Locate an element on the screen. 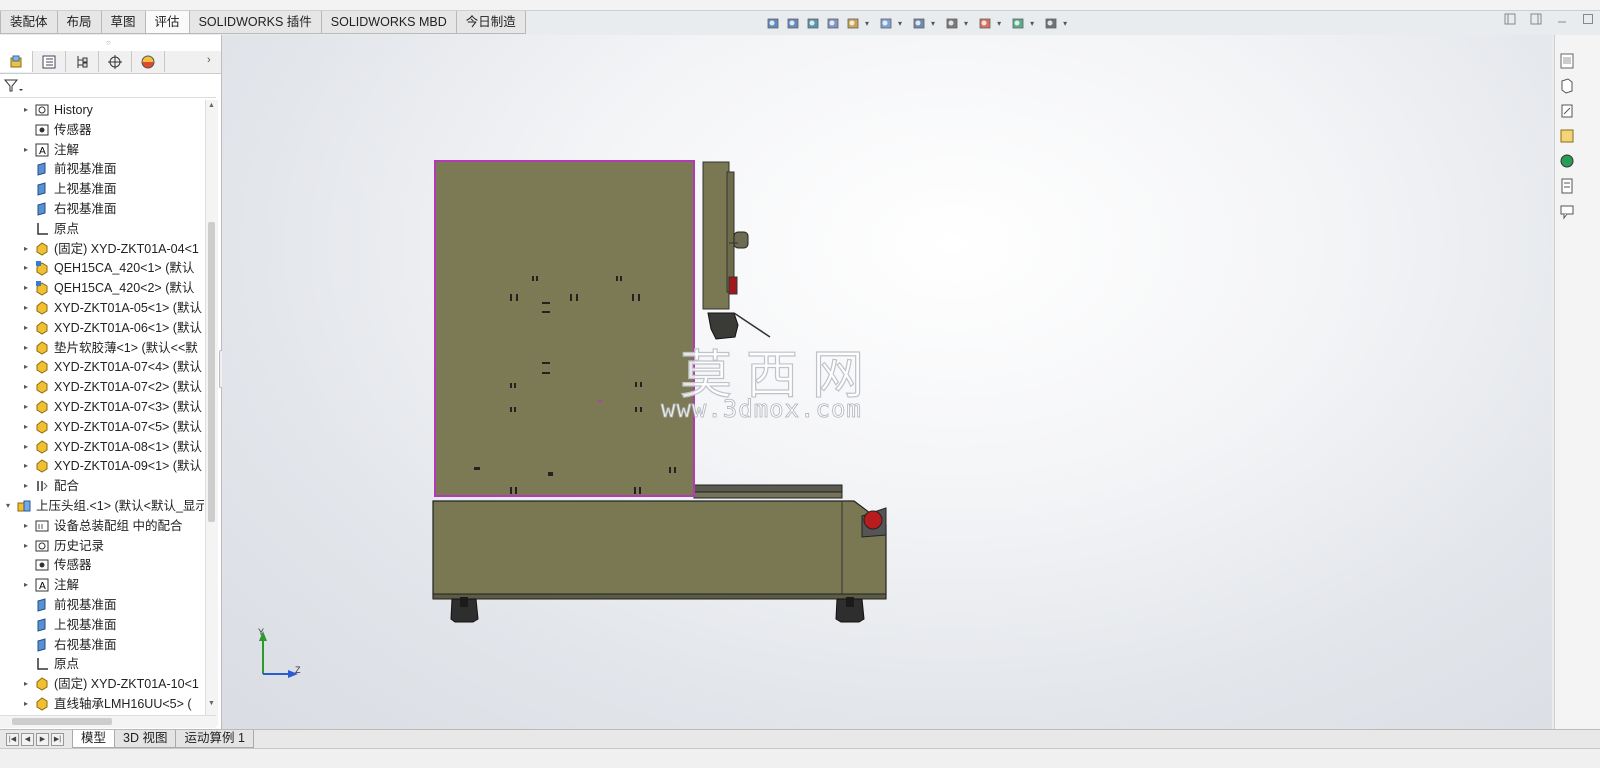  zoom-area-icon is located at coordinates (793, 23).